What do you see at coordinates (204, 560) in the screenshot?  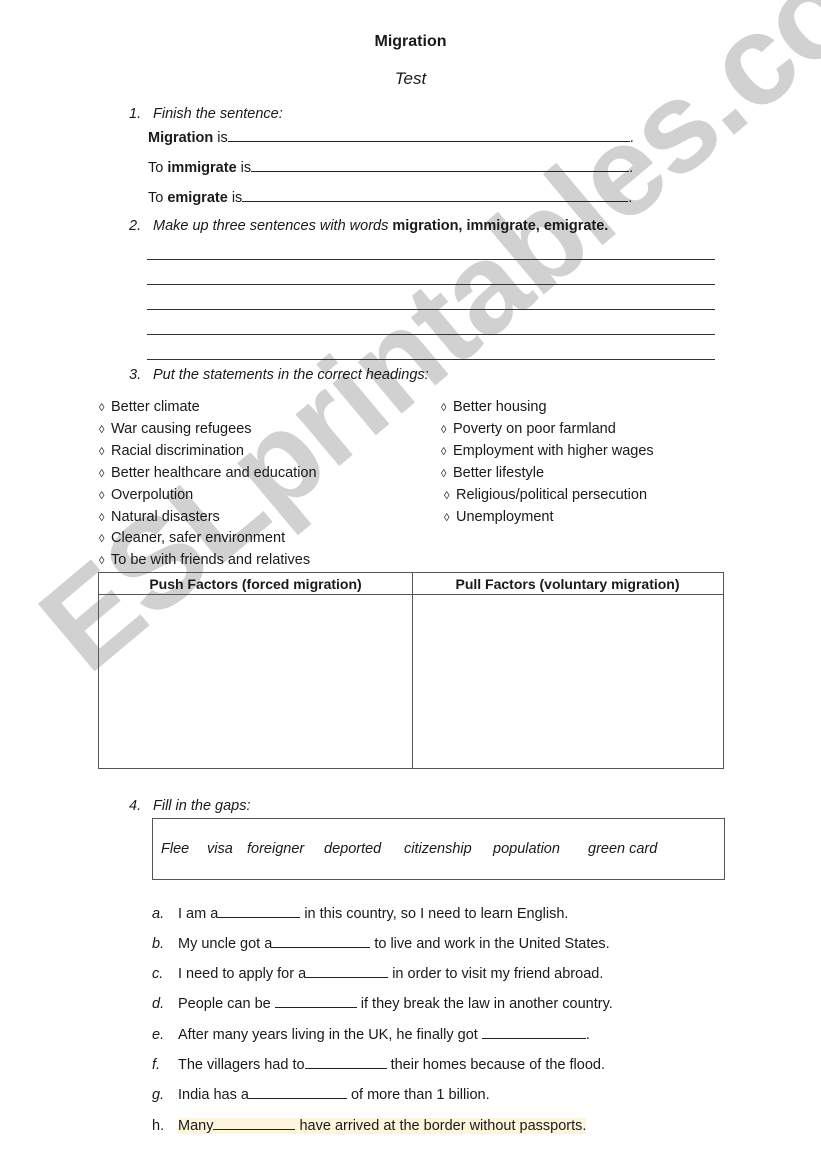 I see `statement-item: ◊ To be with friends and relatives` at bounding box center [204, 560].